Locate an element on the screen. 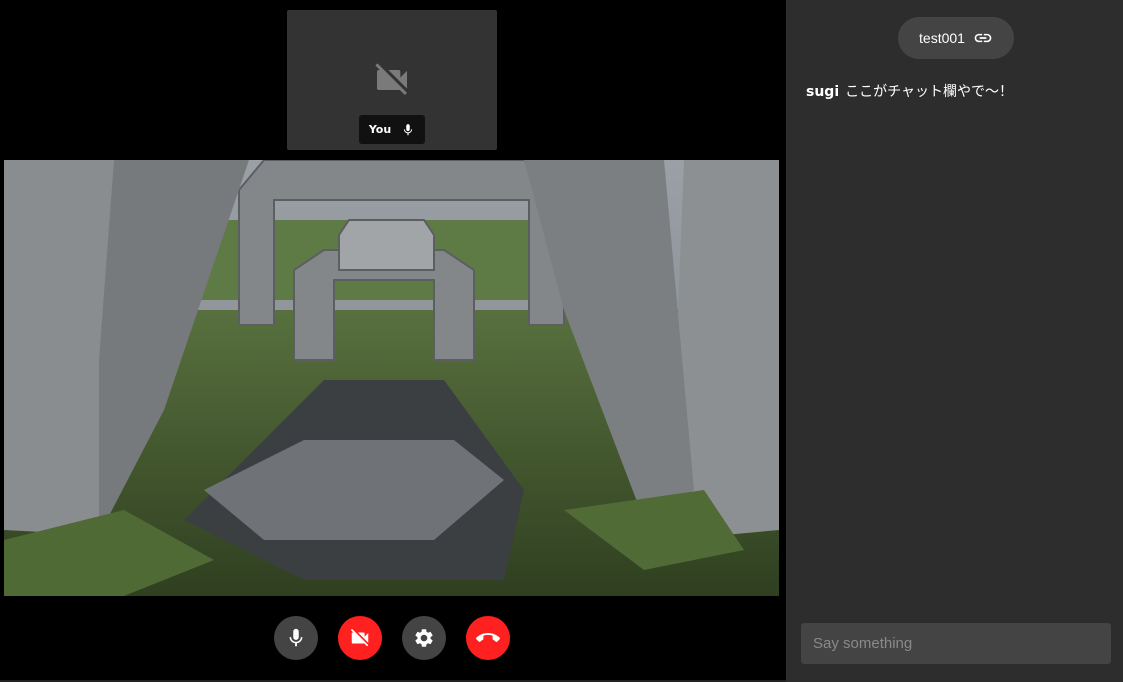  call-controls is located at coordinates (393, 638).